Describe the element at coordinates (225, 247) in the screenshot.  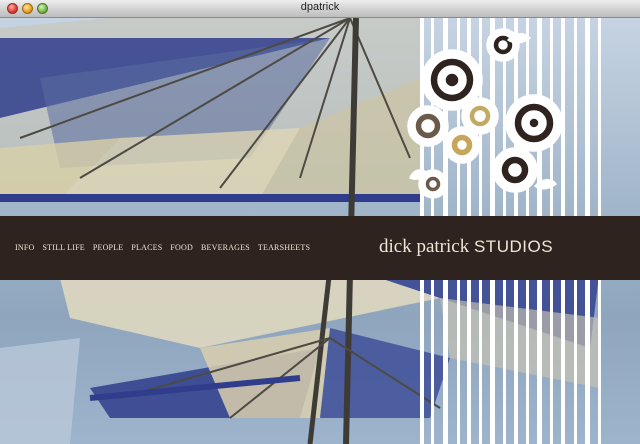
I see `nav-item-beverages: BEVERAGES` at that location.